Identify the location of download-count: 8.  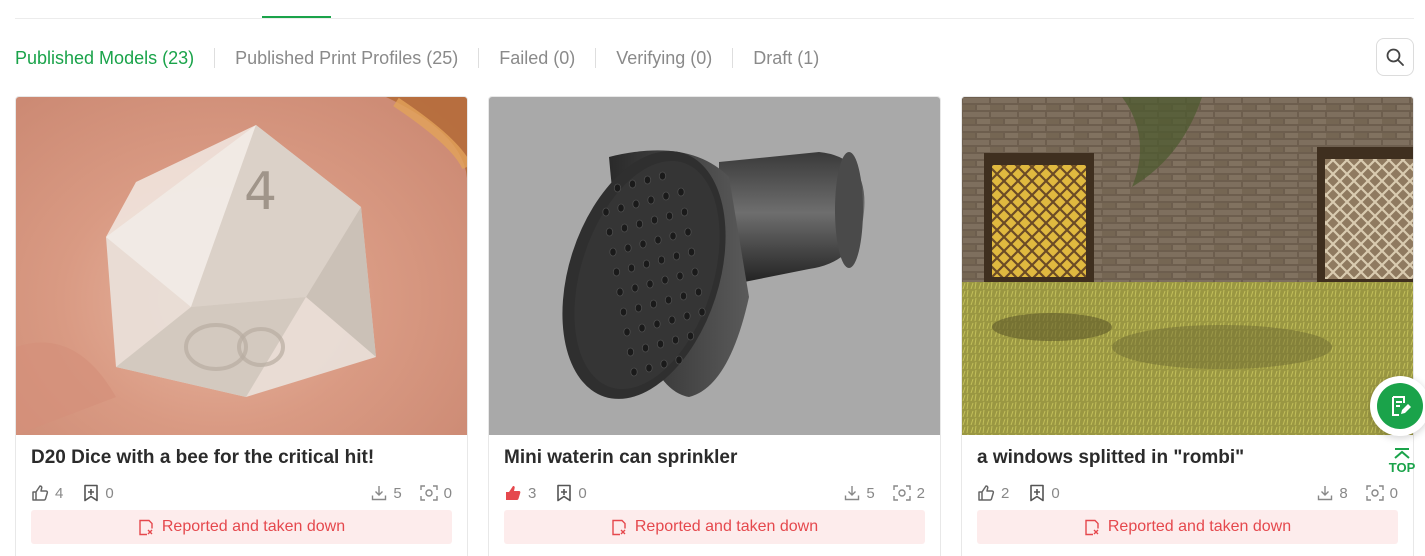
(1343, 493).